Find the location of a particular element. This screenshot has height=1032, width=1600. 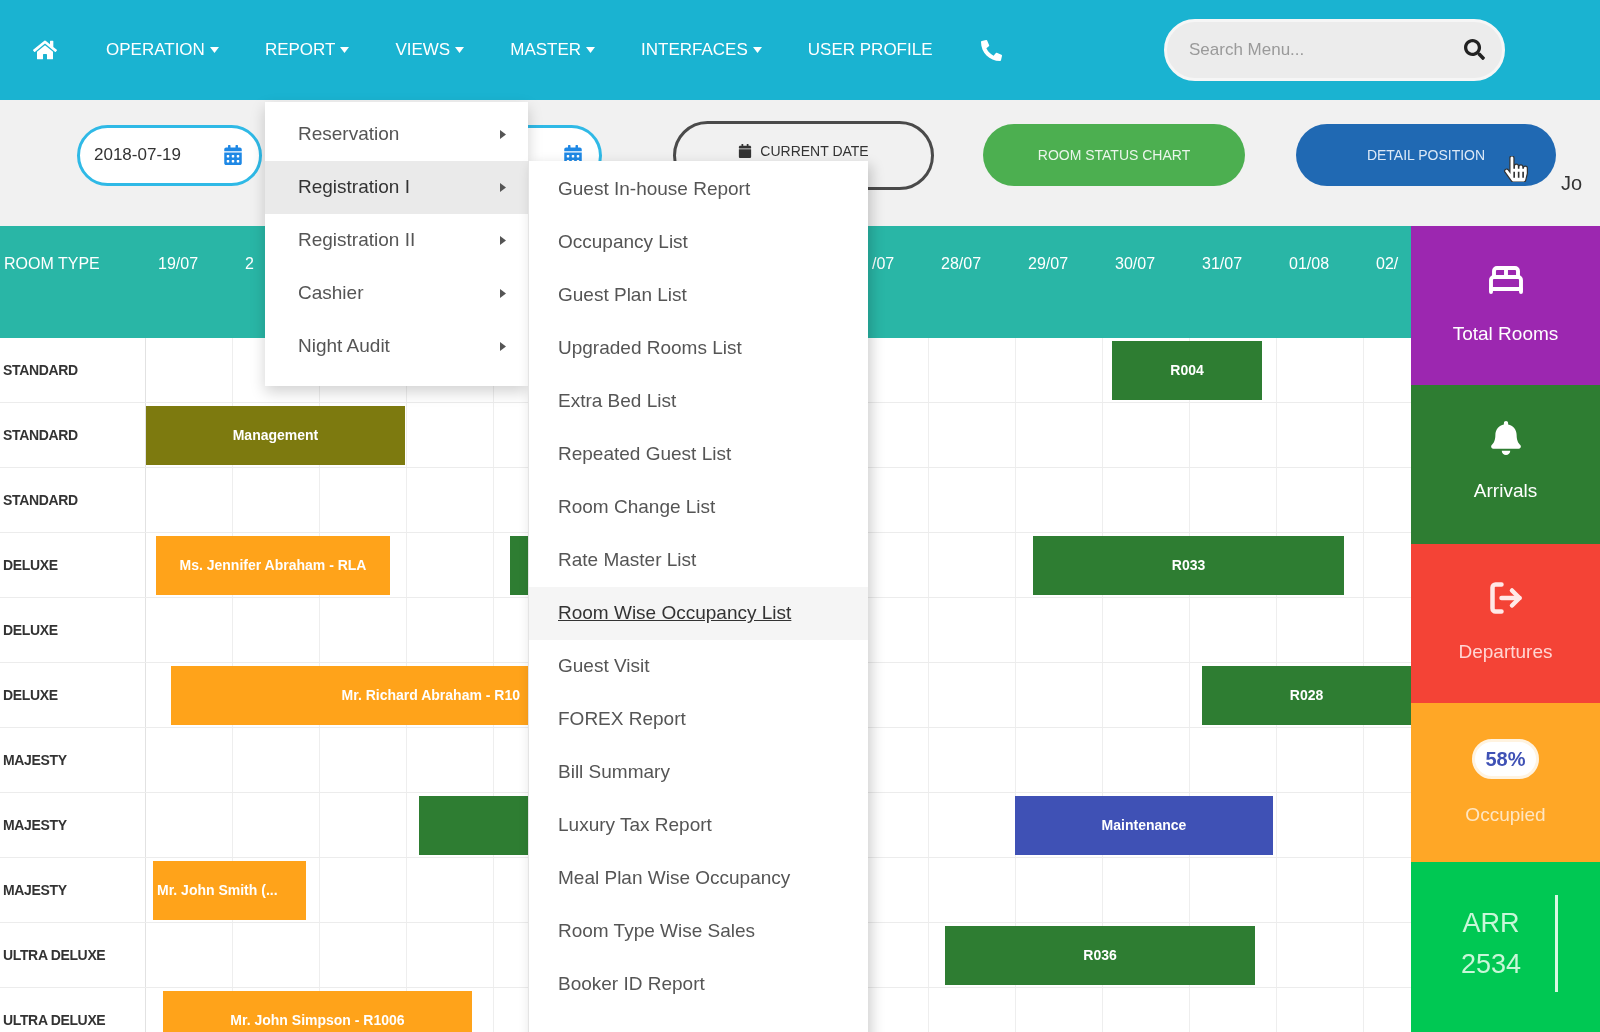

submenu-item: Upgraded Rooms List is located at coordinates (698, 348).